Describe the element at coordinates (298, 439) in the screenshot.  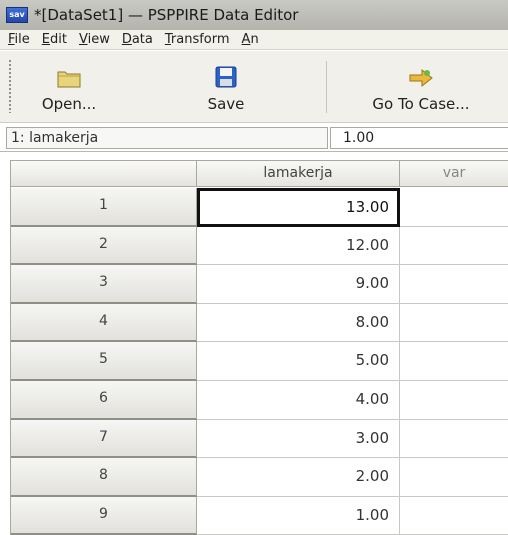
I see `data-cell: 3.00` at that location.